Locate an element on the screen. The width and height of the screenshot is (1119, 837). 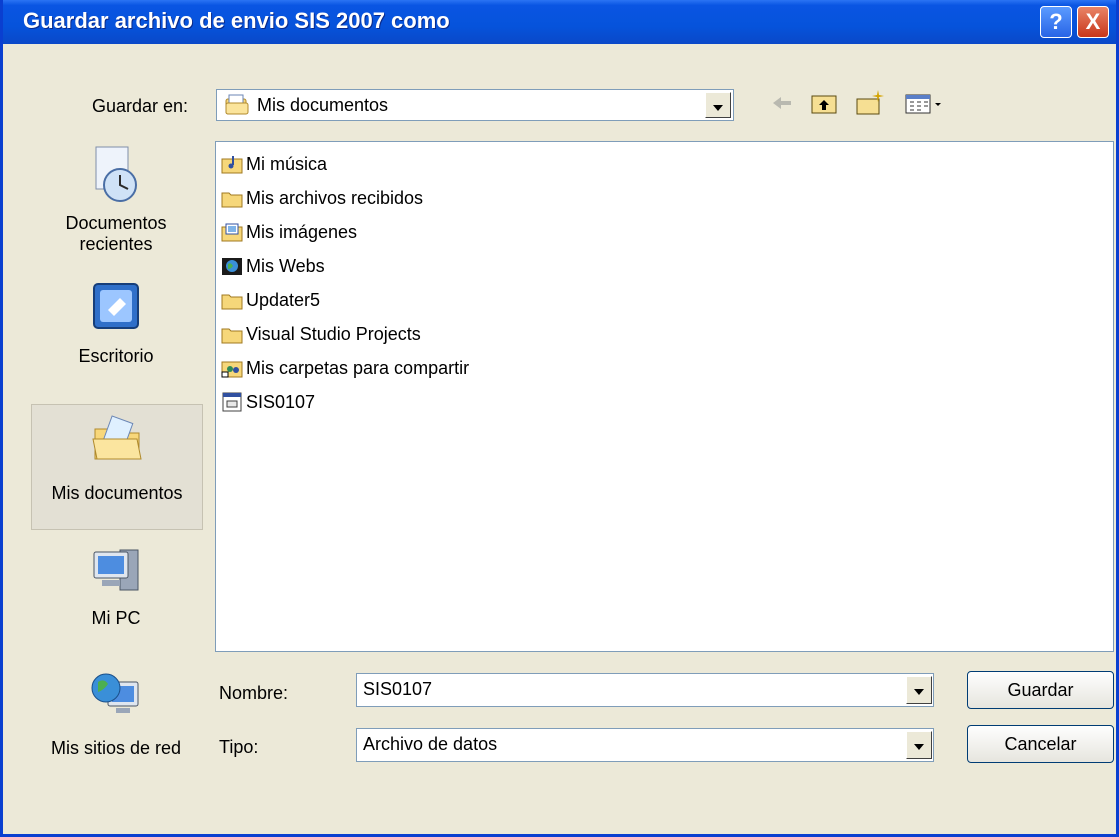
data-file-icon is located at coordinates (232, 402).